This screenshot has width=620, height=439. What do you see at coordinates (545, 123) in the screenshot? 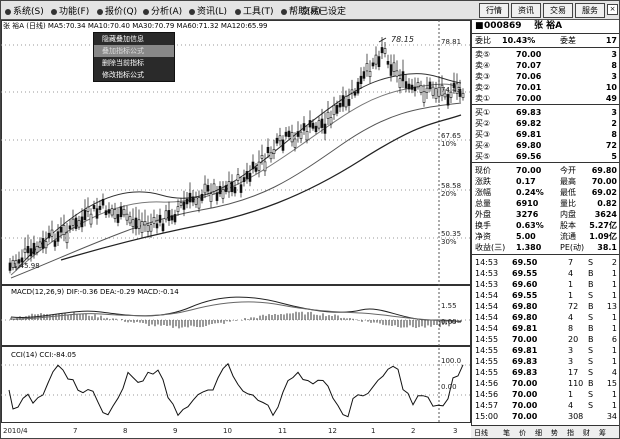
I see `bid-row: 买② 69.82 2` at bounding box center [545, 123].